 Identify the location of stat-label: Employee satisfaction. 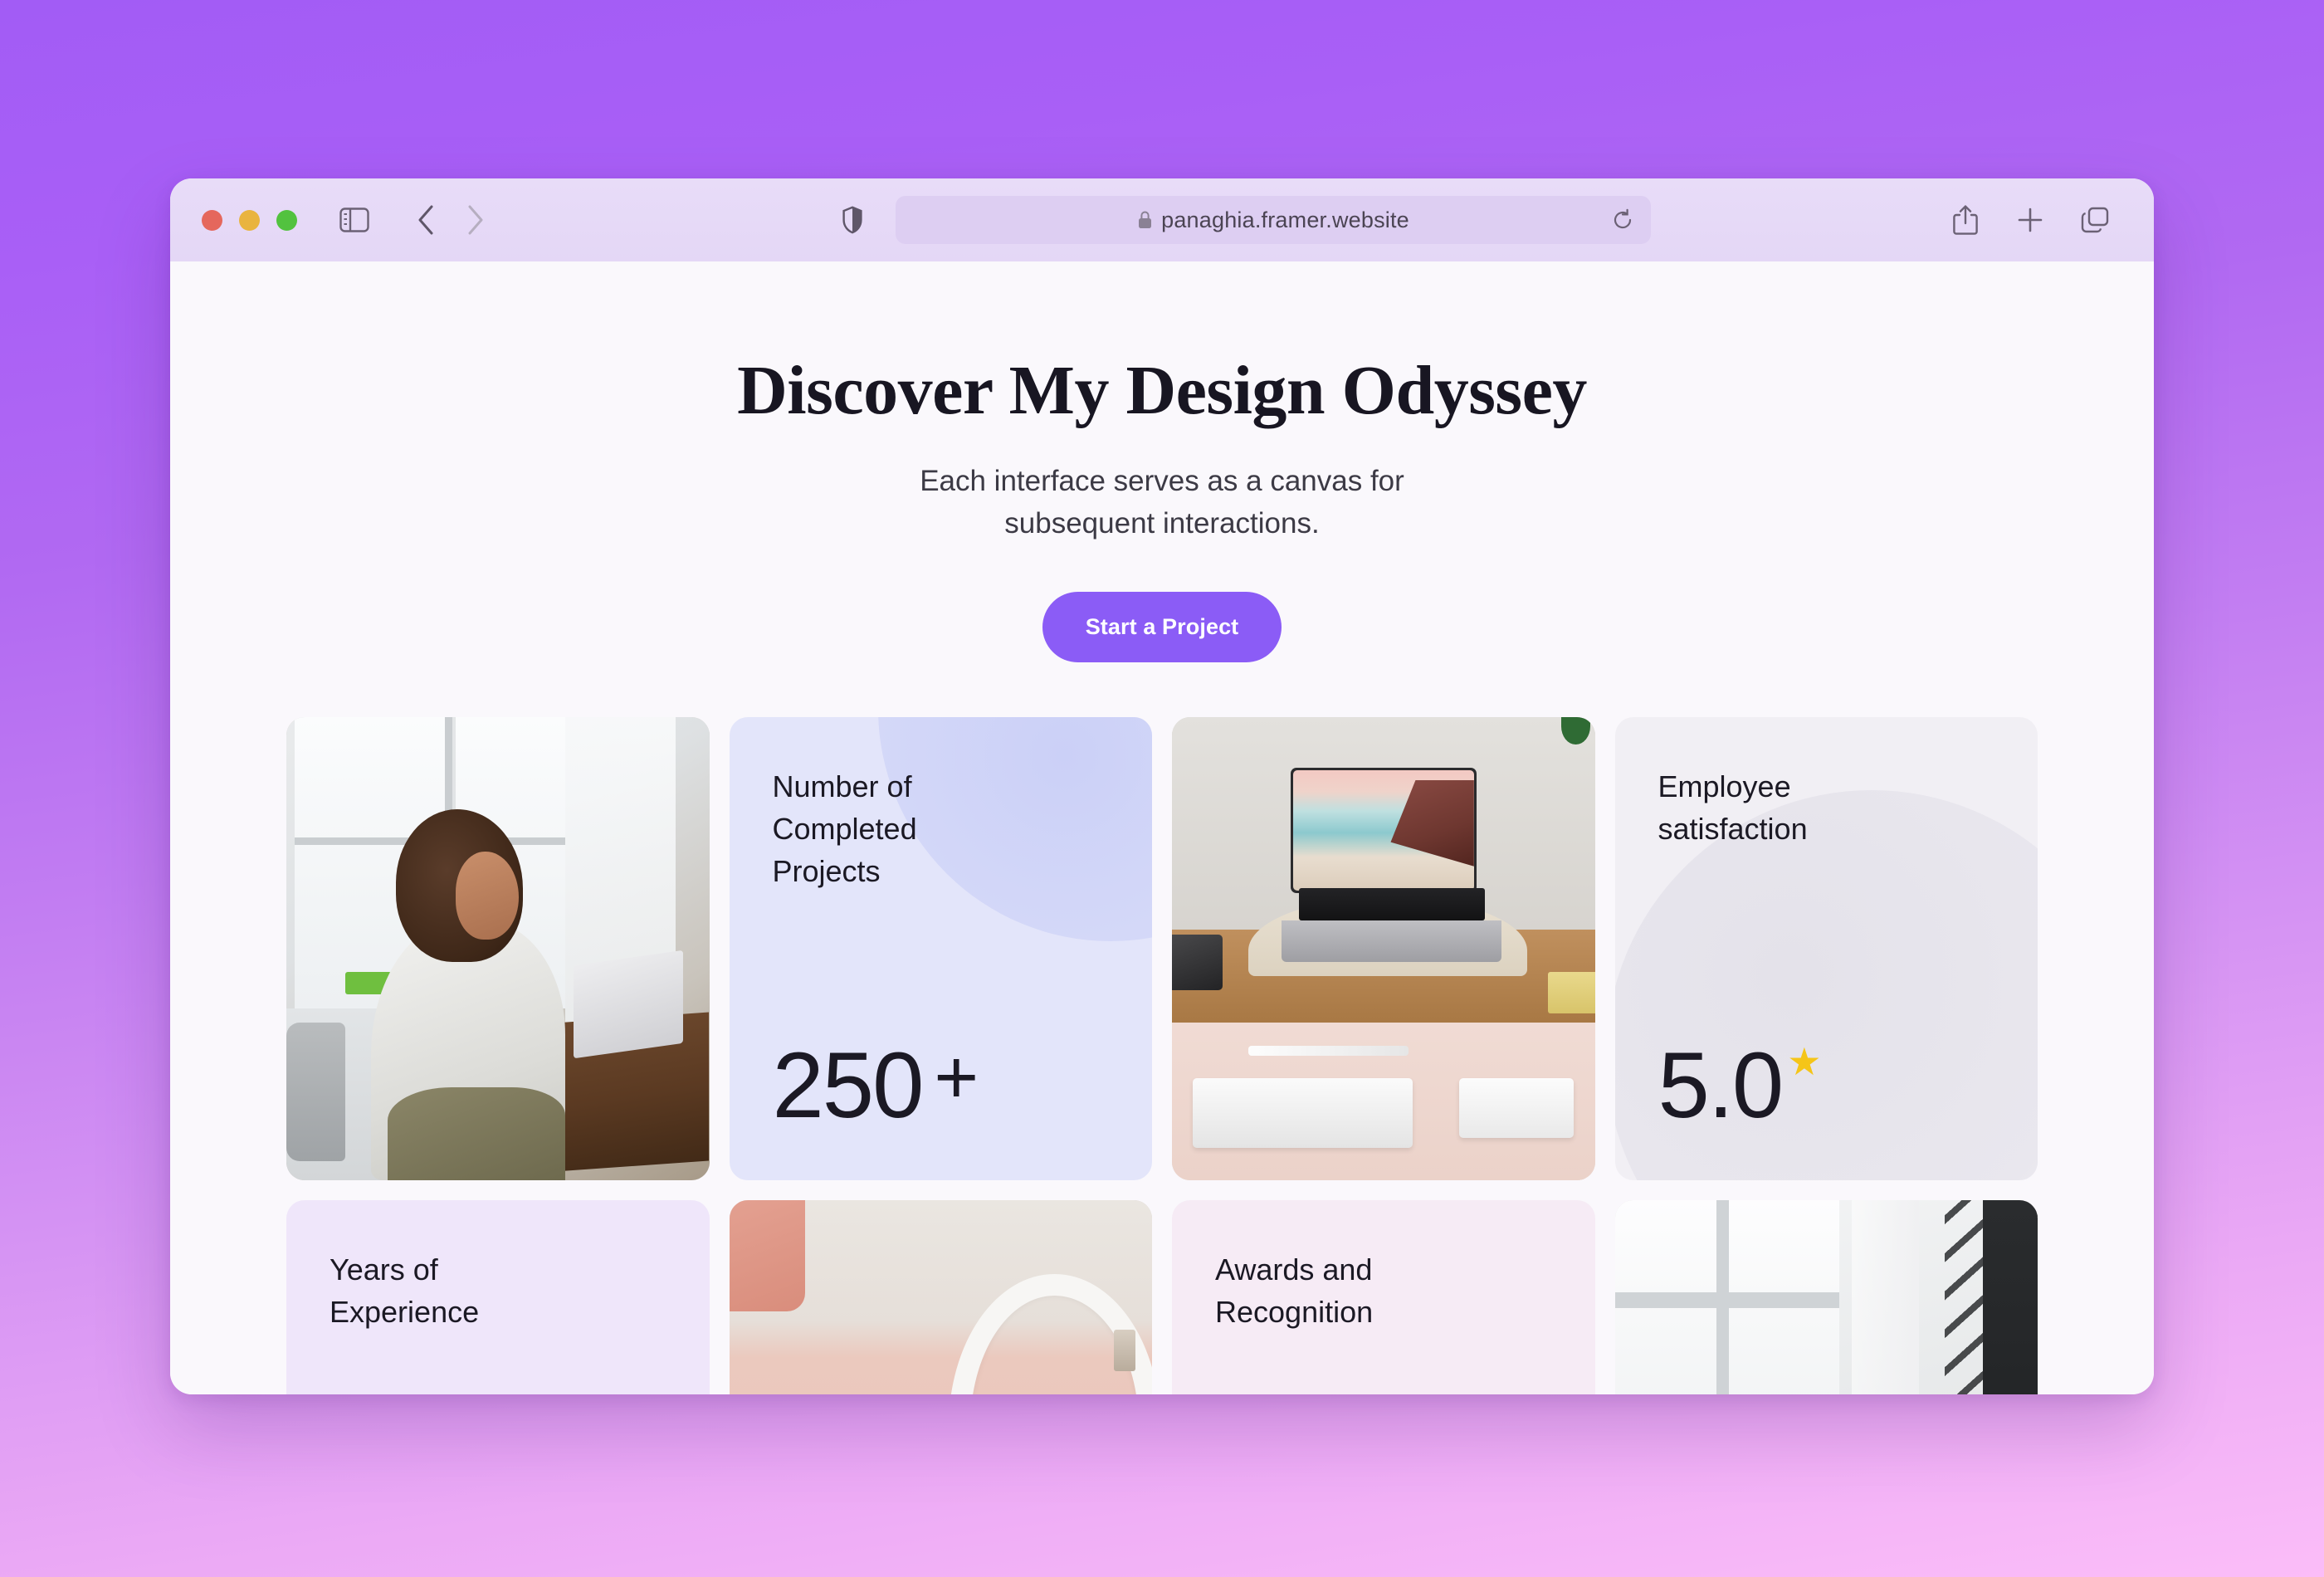
(1733, 807).